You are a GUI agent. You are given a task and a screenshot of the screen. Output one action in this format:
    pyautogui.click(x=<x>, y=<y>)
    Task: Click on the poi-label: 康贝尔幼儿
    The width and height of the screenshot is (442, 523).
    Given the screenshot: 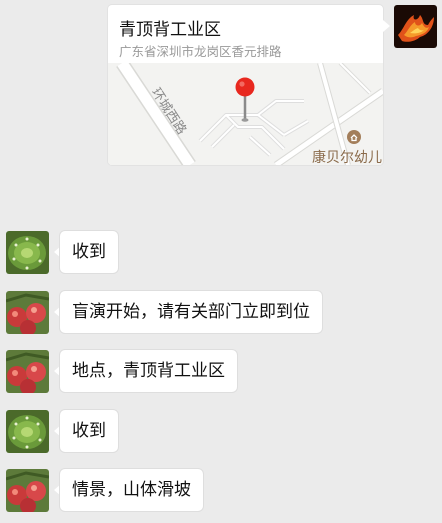 What is the action you would take?
    pyautogui.click(x=347, y=157)
    